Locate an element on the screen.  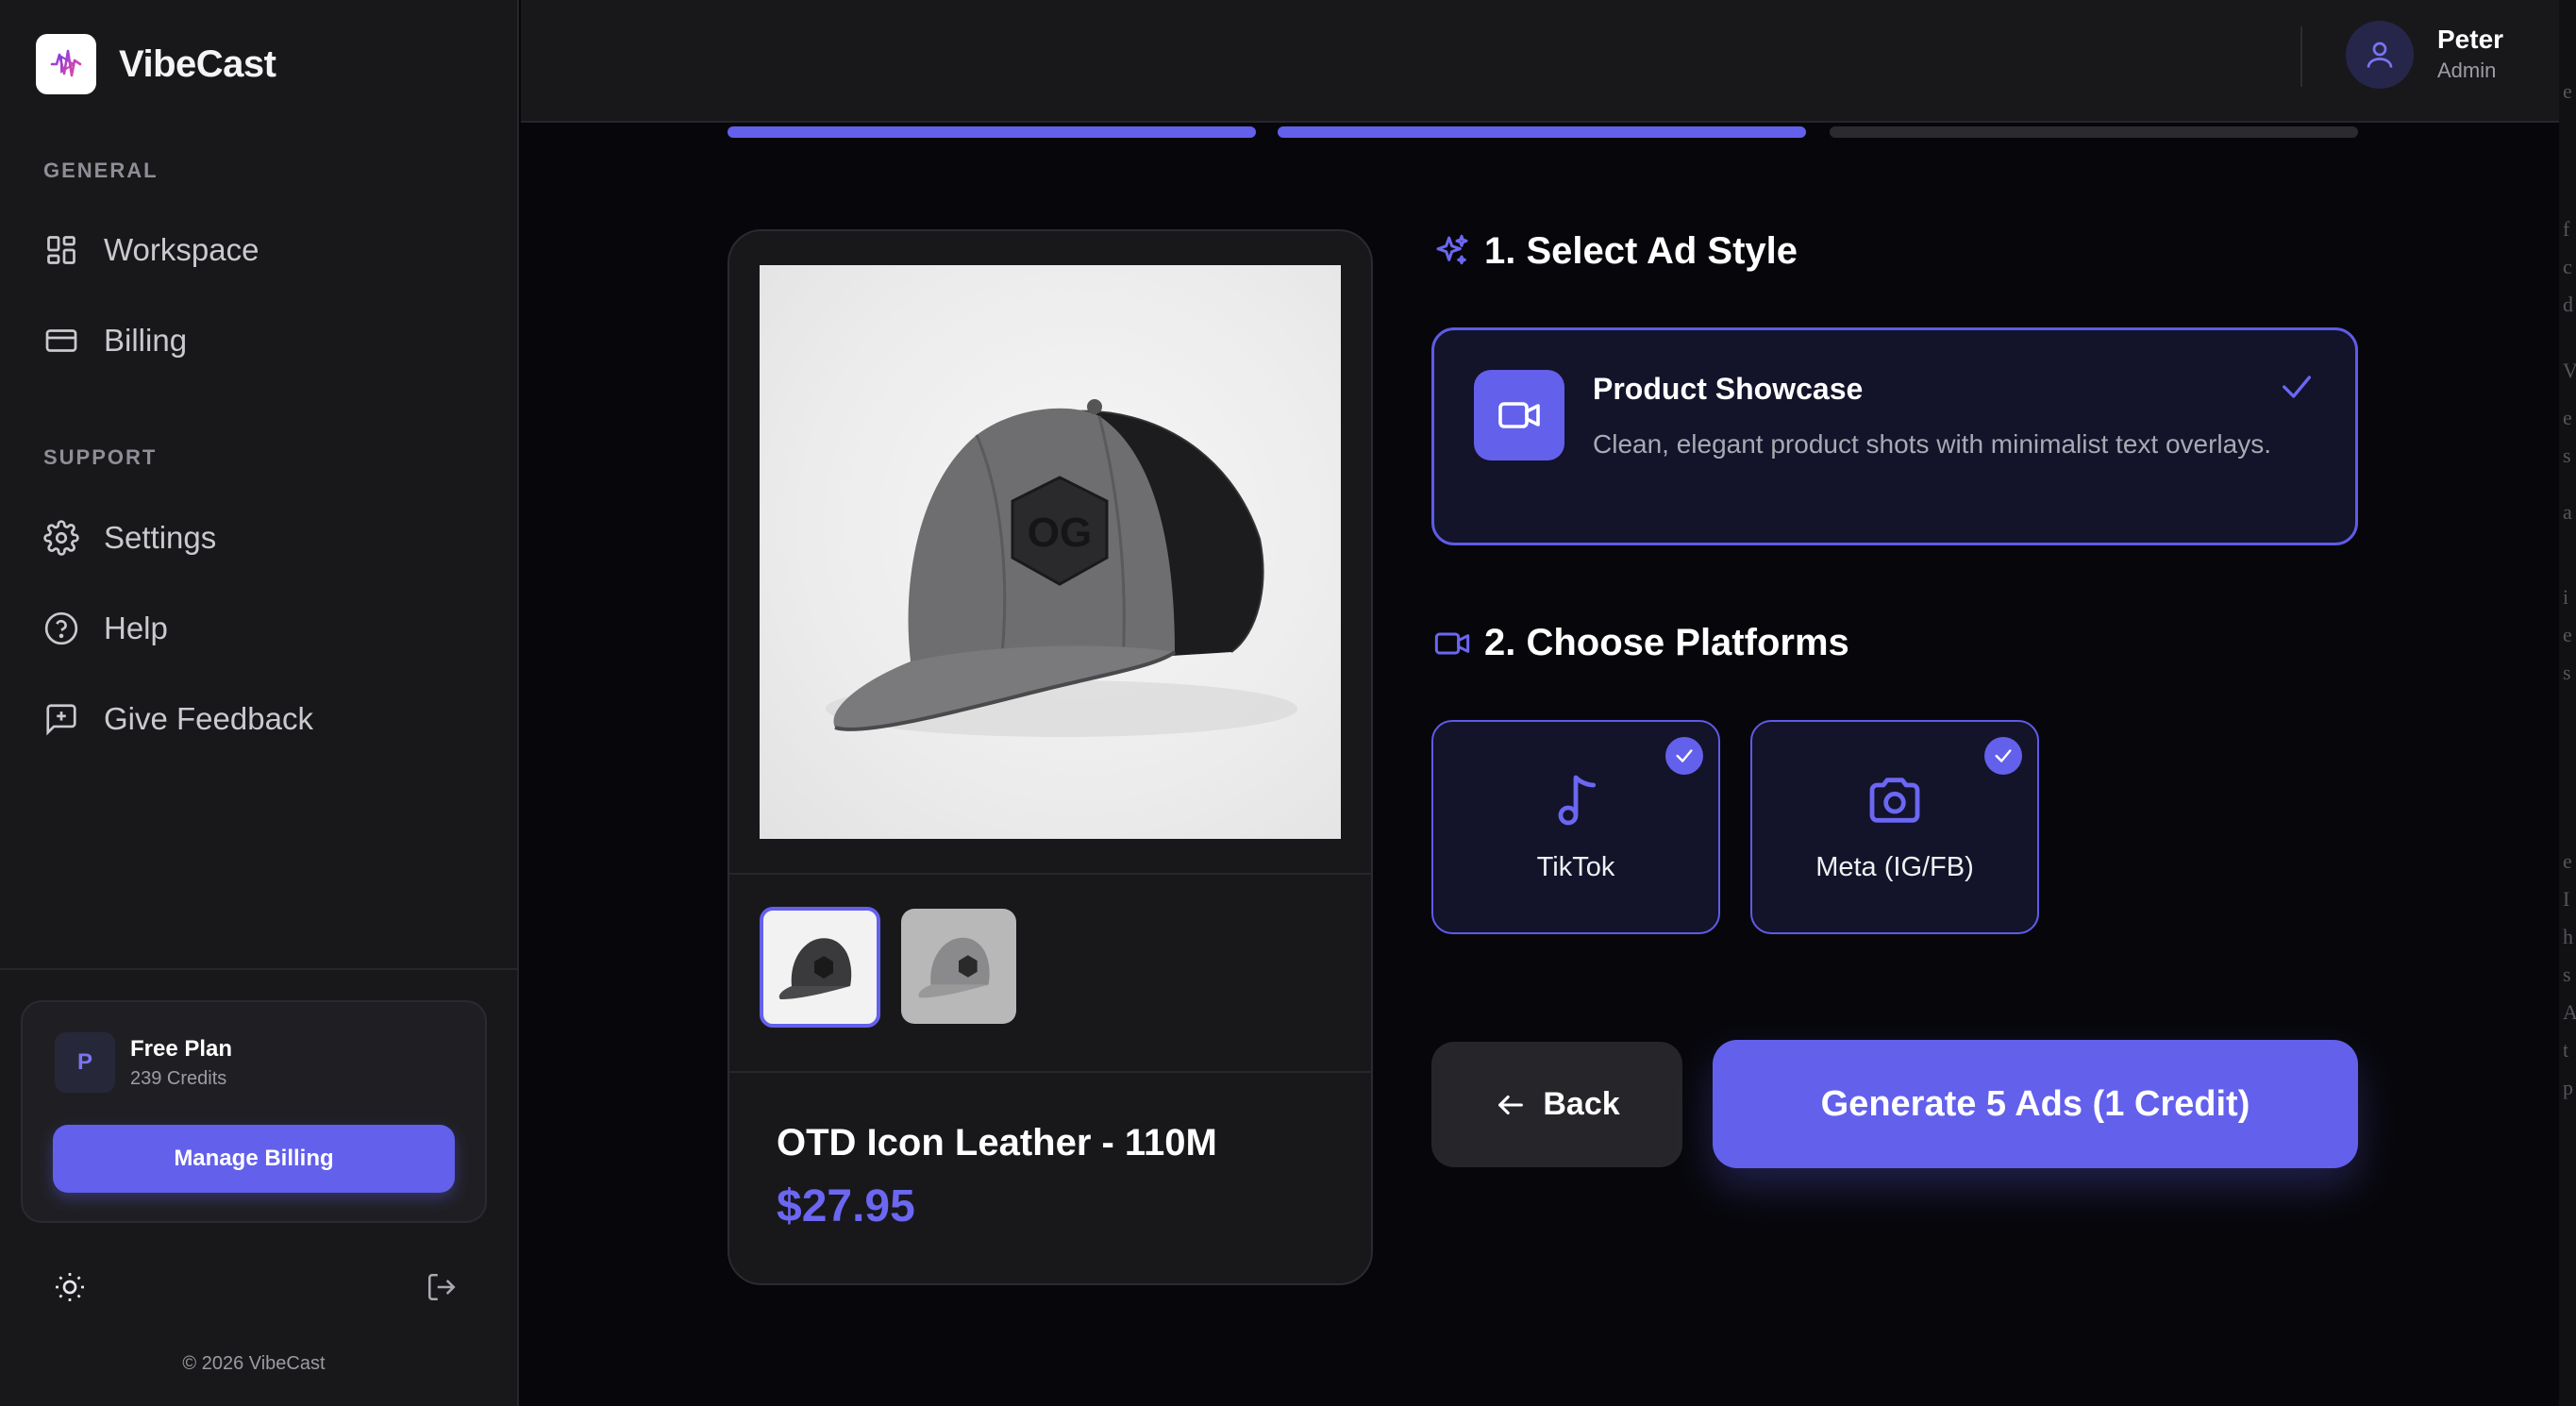
platform-card-tiktok: TikTok is located at coordinates (1575, 827).